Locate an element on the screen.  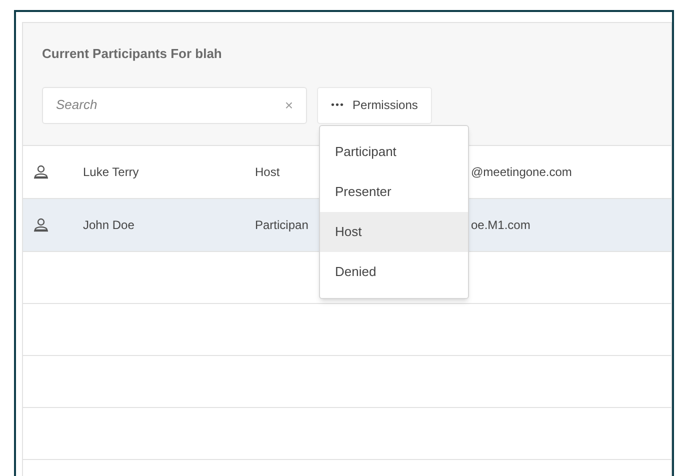
email-cell-text: oe.M1.com is located at coordinates (500, 225).